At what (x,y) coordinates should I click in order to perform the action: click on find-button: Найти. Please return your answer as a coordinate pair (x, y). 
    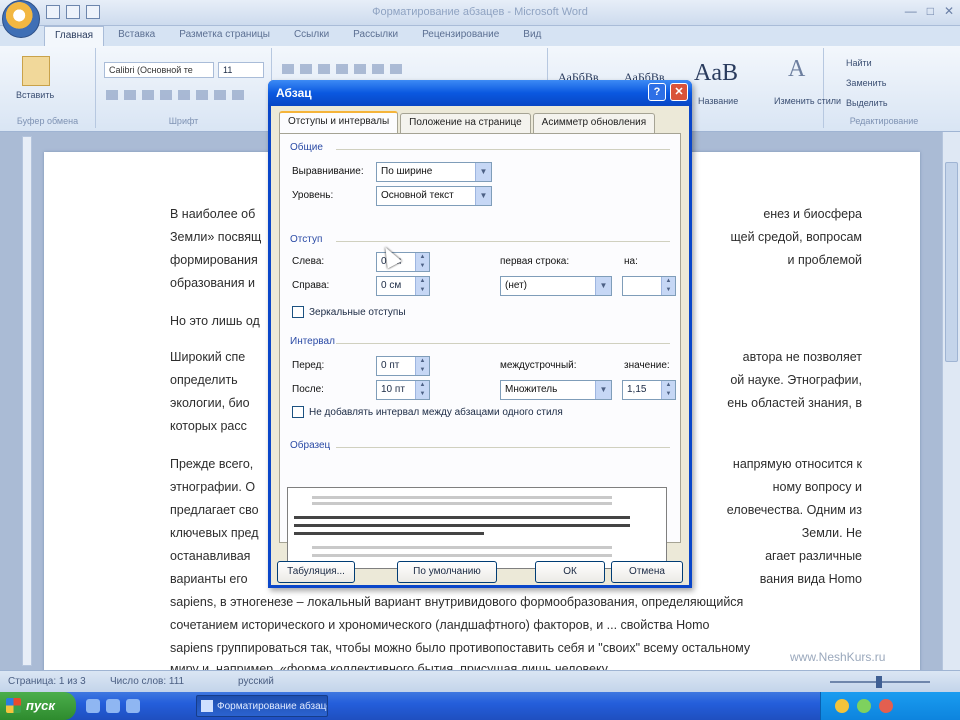
    Looking at the image, I should click on (859, 63).